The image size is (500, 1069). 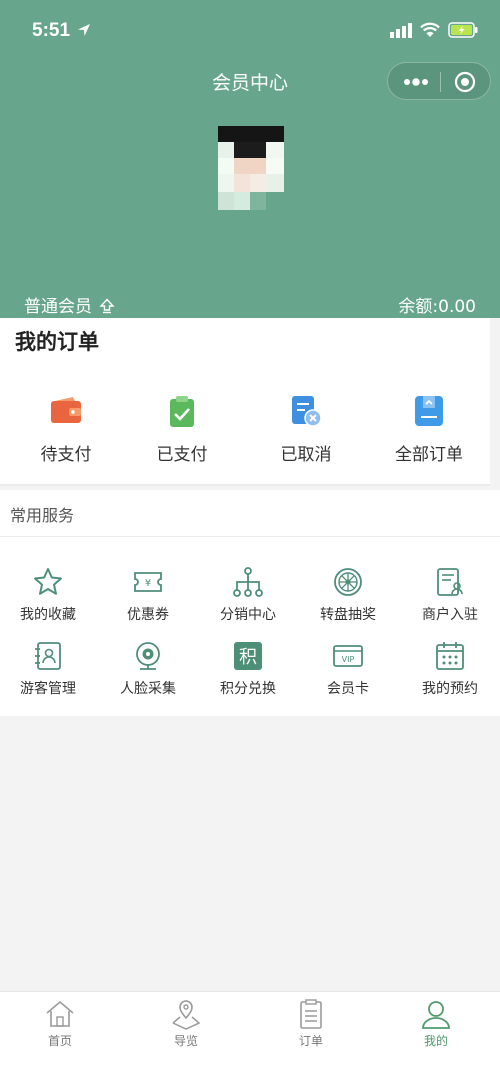 What do you see at coordinates (182, 411) in the screenshot?
I see `paid-clipboard-icon` at bounding box center [182, 411].